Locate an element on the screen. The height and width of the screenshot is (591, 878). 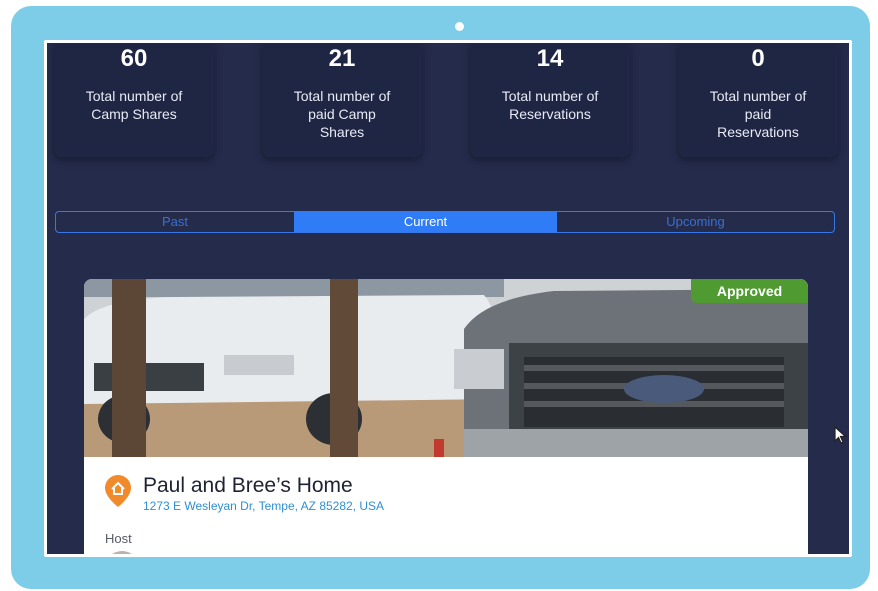
host-avatar is located at coordinates (122, 552).